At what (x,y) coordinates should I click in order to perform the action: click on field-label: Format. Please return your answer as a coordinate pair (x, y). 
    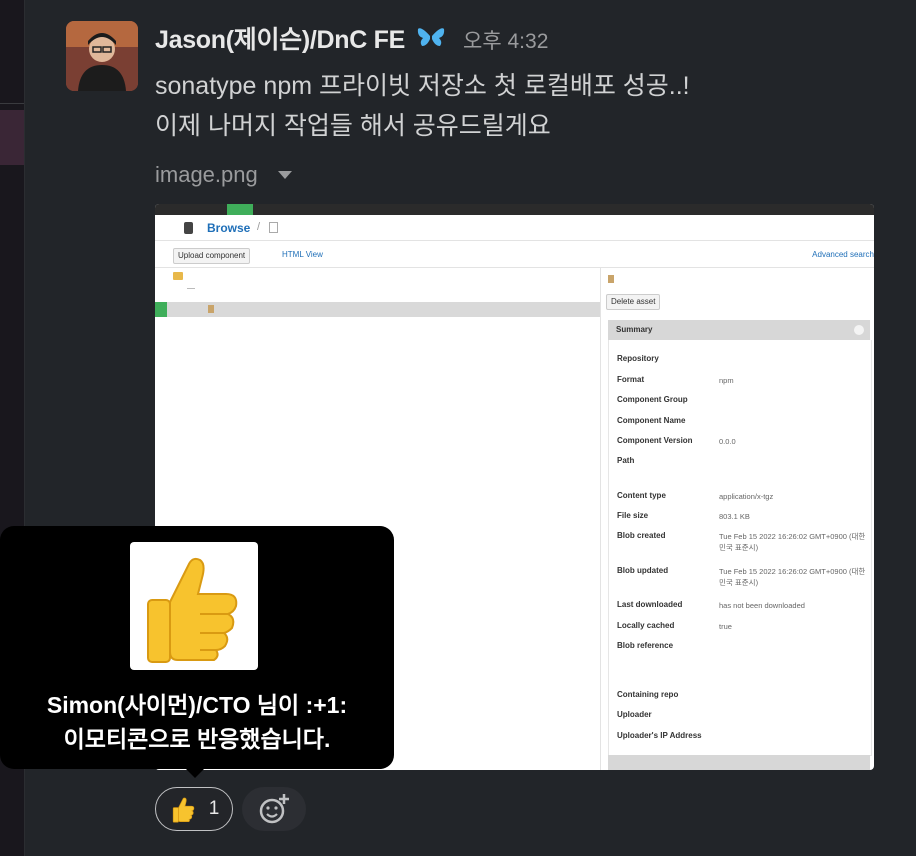
    Looking at the image, I should click on (631, 379).